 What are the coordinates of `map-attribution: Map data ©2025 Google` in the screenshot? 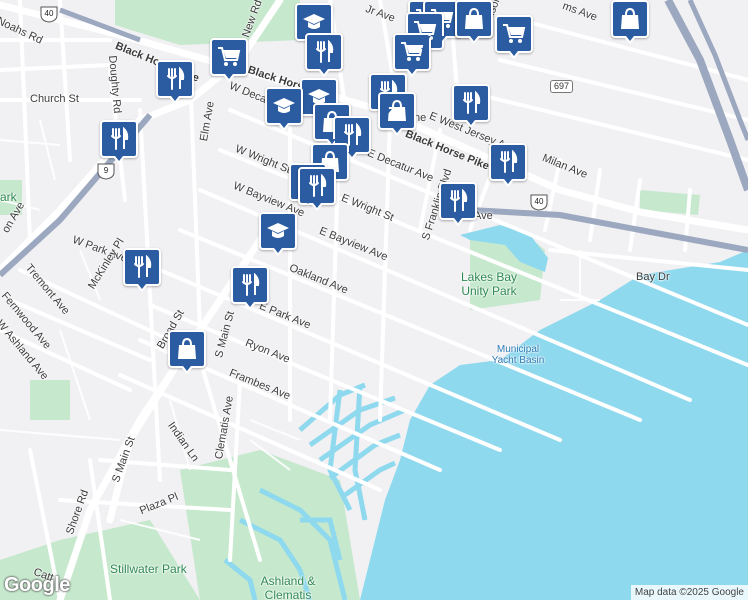 It's located at (689, 592).